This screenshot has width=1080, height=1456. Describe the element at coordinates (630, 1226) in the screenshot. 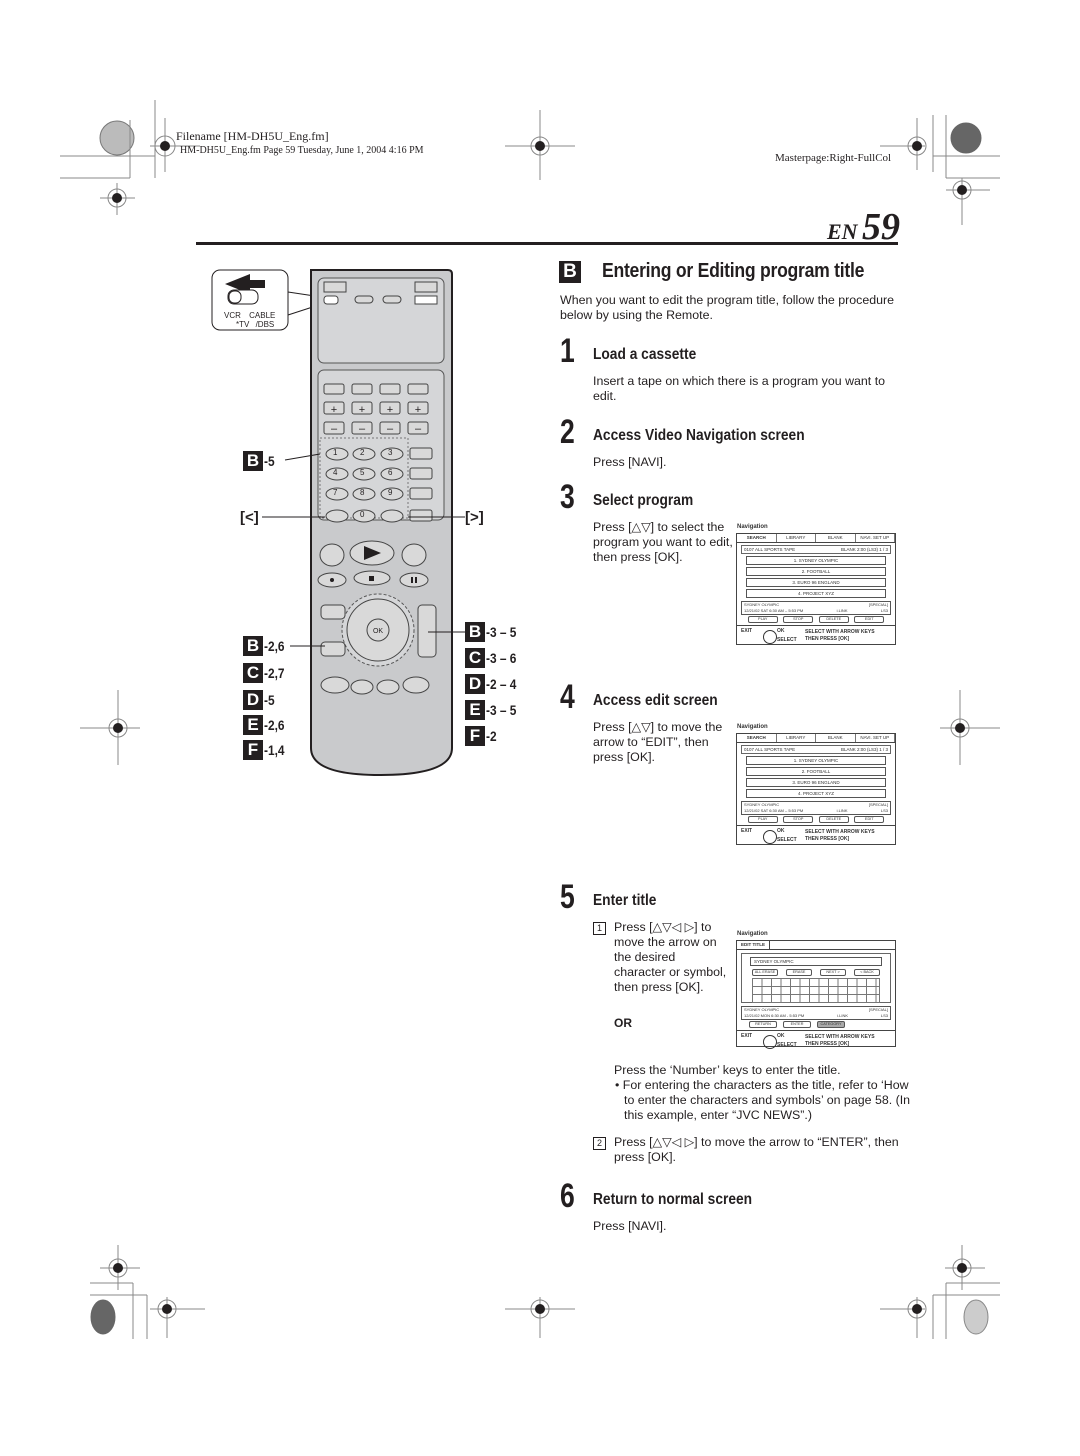

I see `step-6-body: Press [NAVI].` at that location.